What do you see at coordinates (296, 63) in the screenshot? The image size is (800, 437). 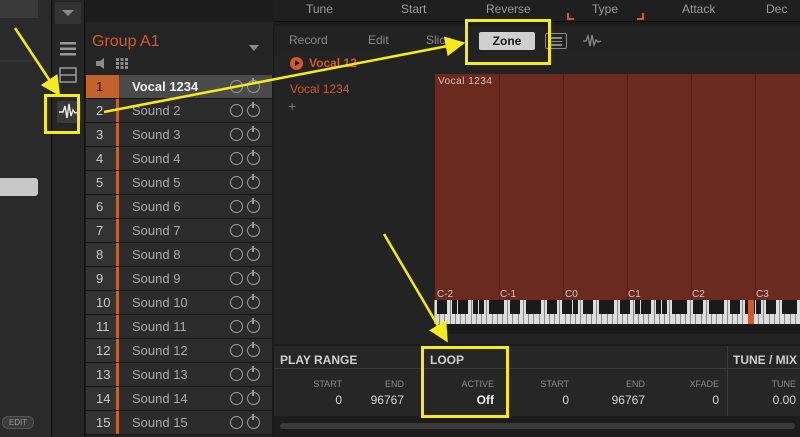 I see `play-sample-icon` at bounding box center [296, 63].